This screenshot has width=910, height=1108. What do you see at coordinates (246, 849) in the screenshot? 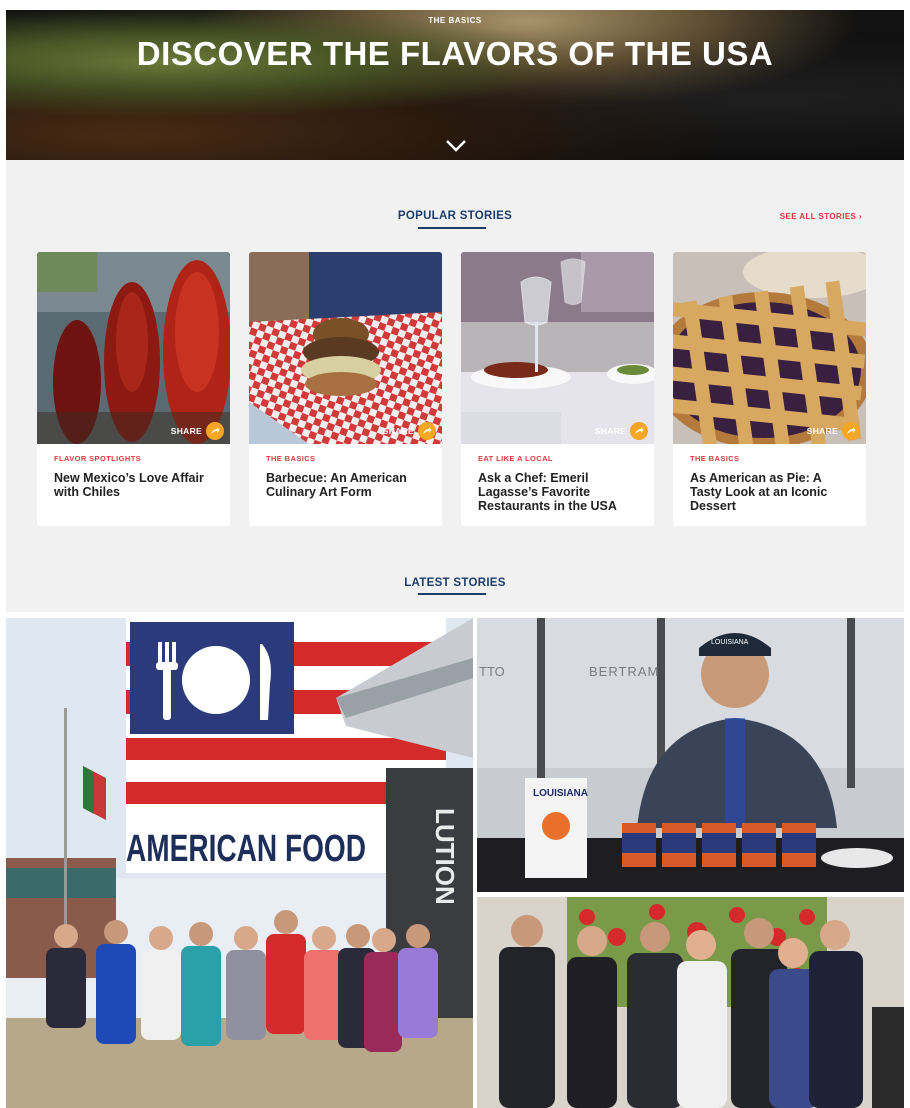
I see `pavilion-sign-text: AMERICAN FOOD` at bounding box center [246, 849].